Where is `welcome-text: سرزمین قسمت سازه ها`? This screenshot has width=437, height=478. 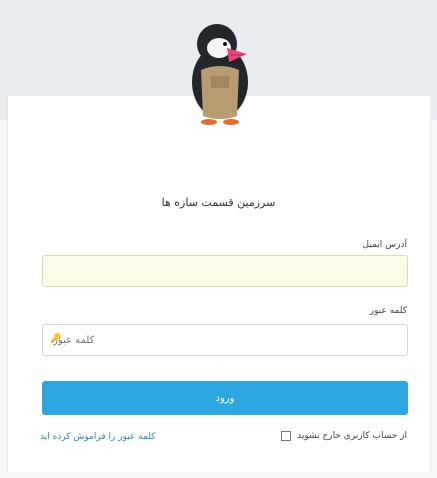
welcome-text: سرزمین قسمت سازه ها is located at coordinates (218, 202).